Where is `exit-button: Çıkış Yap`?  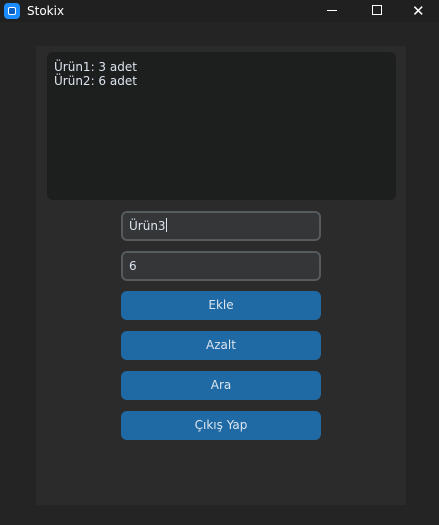 exit-button: Çıkış Yap is located at coordinates (221, 425).